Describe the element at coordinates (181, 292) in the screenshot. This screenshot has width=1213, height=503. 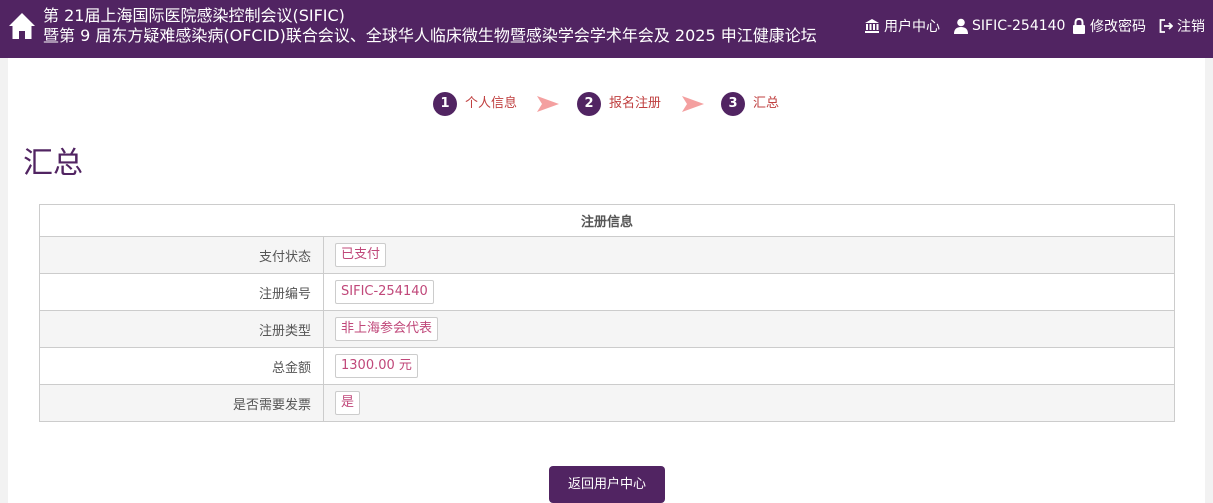
I see `registration-number-label: 注册编号` at that location.